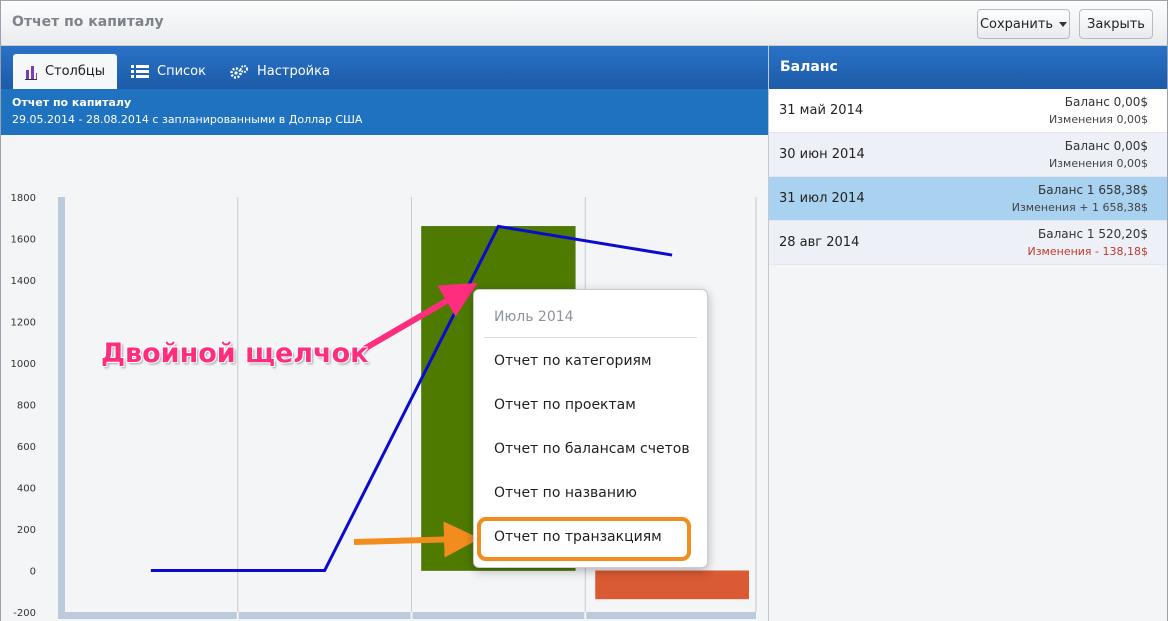 The width and height of the screenshot is (1168, 621). What do you see at coordinates (235, 353) in the screenshot?
I see `double-click-annotation: Двойной щелчок` at bounding box center [235, 353].